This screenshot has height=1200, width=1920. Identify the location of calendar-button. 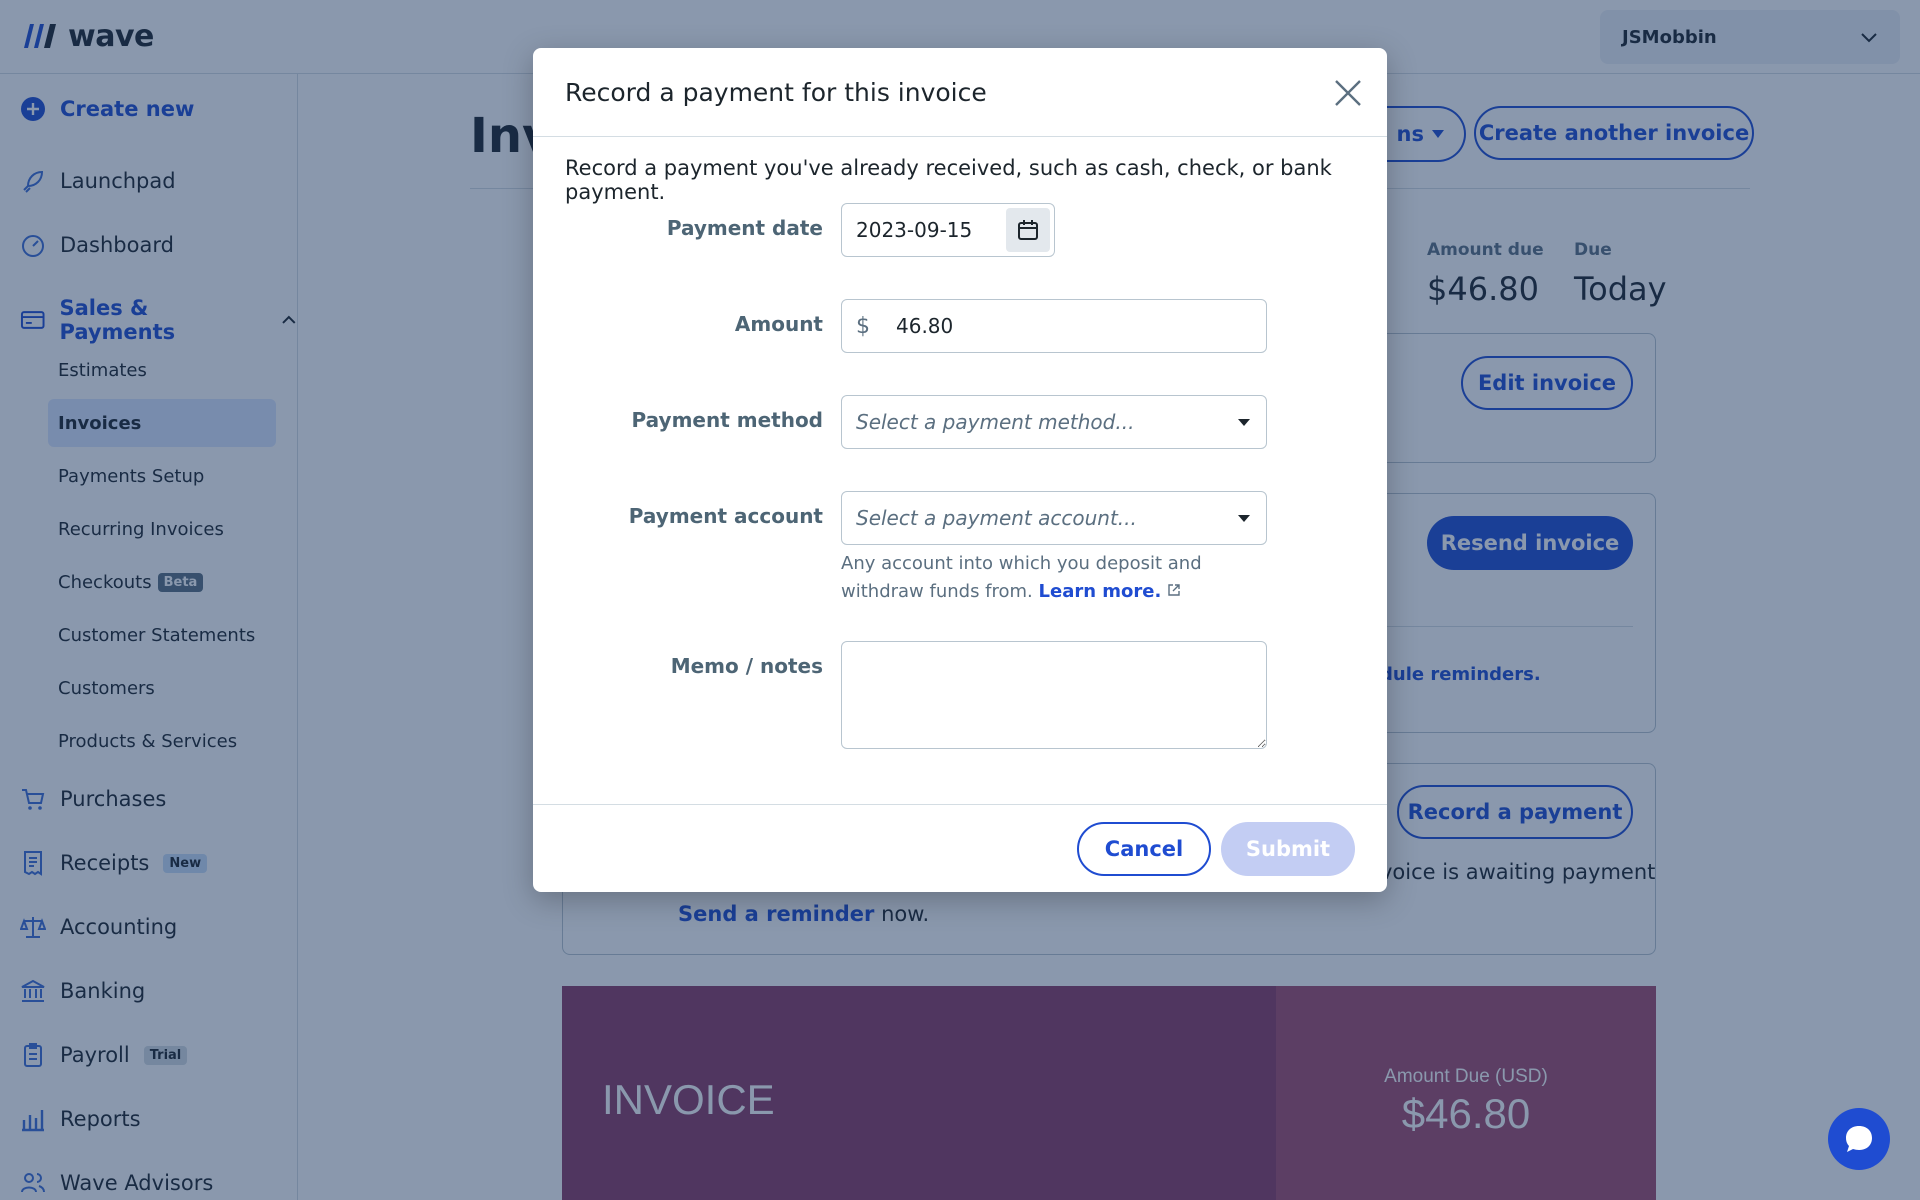
(1028, 230).